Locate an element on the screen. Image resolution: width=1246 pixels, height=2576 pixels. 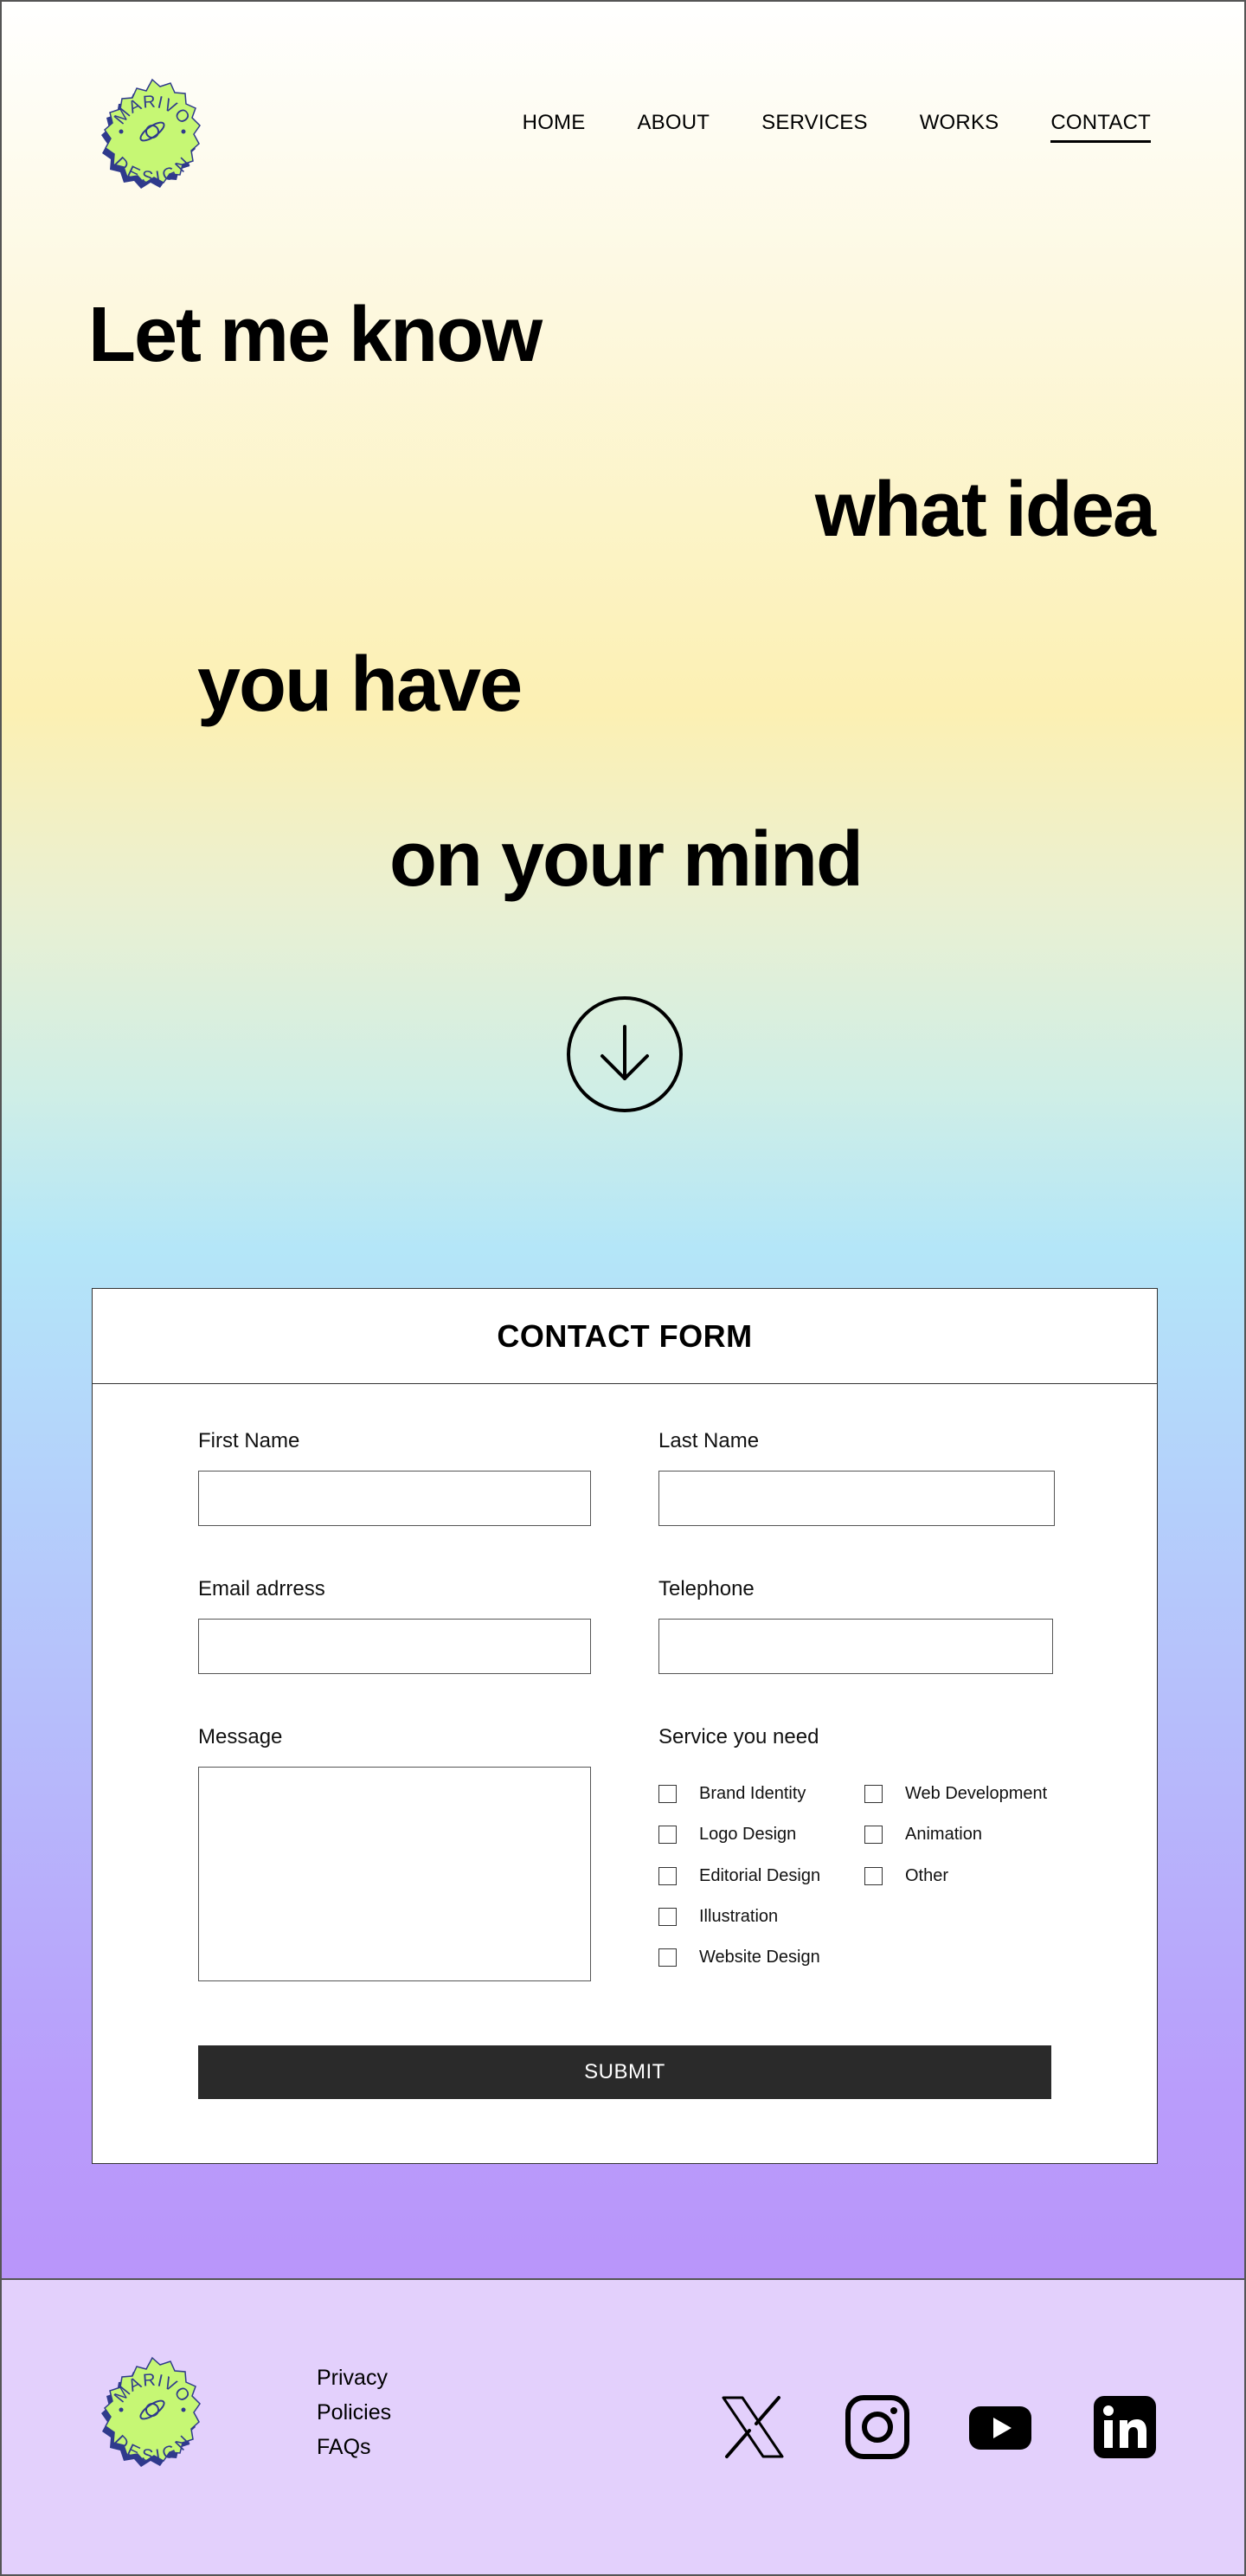
linkedin-icon is located at coordinates (1125, 2427).